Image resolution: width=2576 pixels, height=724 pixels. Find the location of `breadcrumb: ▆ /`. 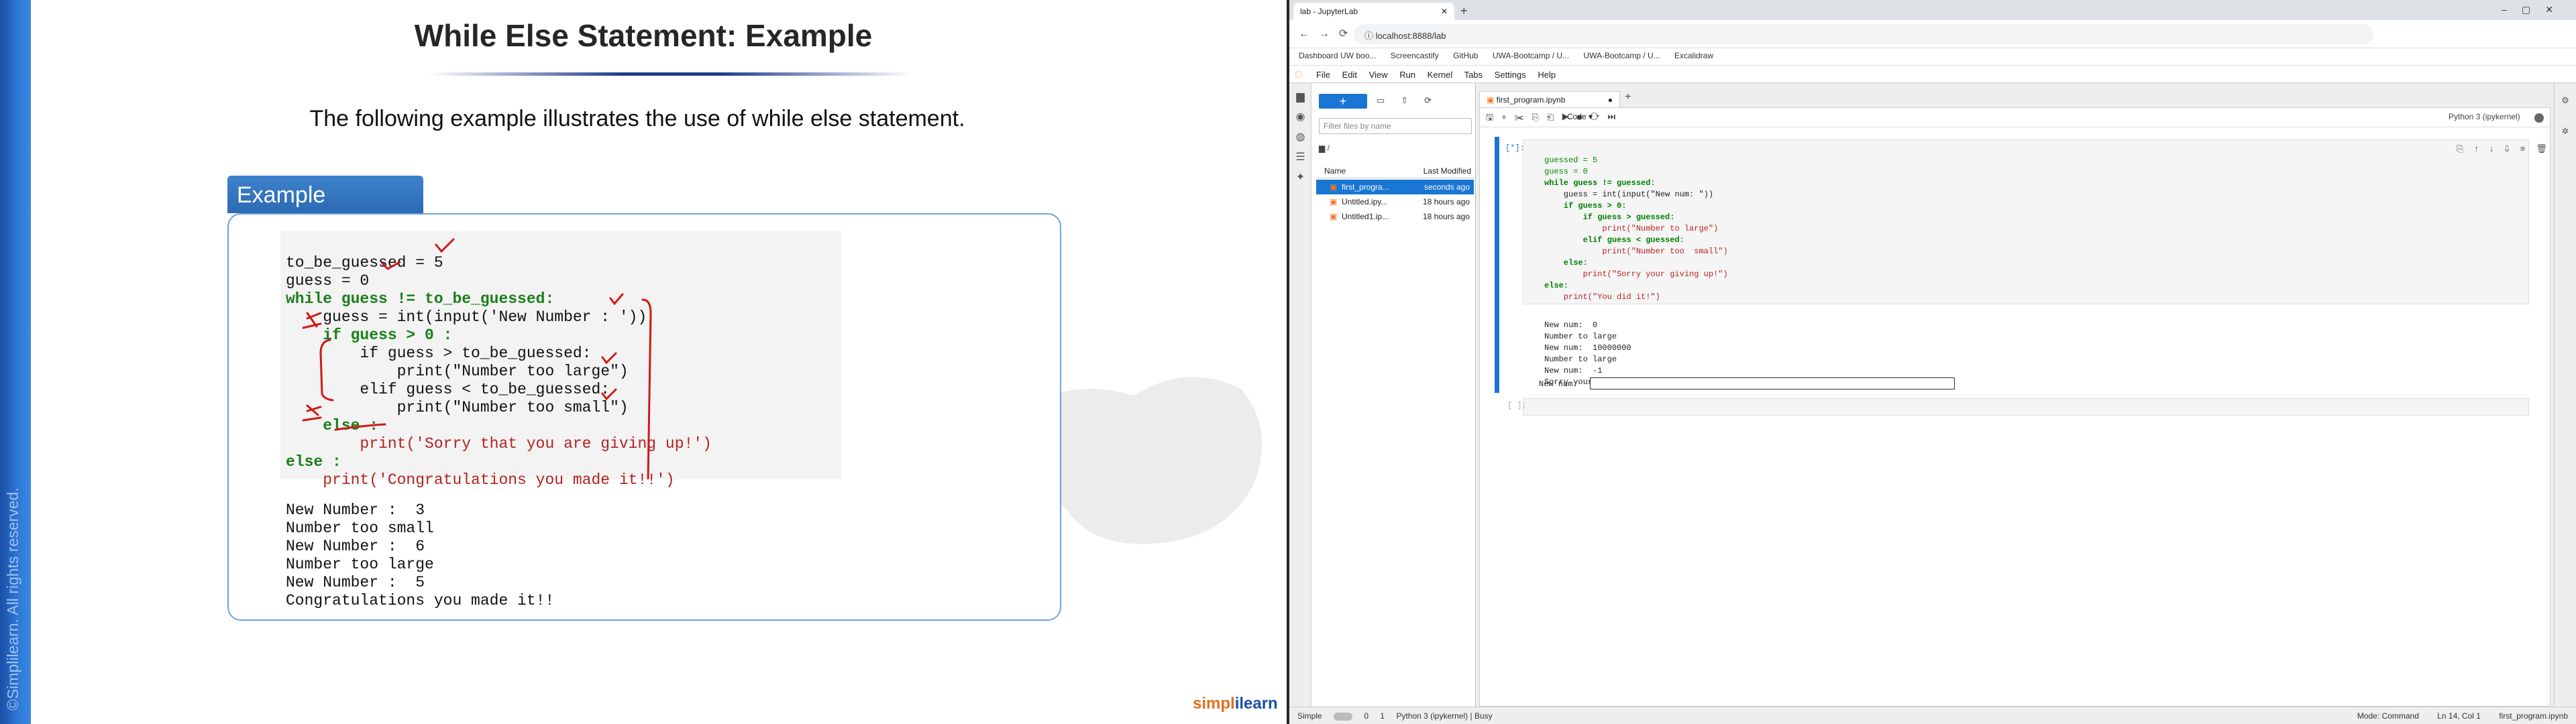

breadcrumb: ▆ / is located at coordinates (1324, 148).